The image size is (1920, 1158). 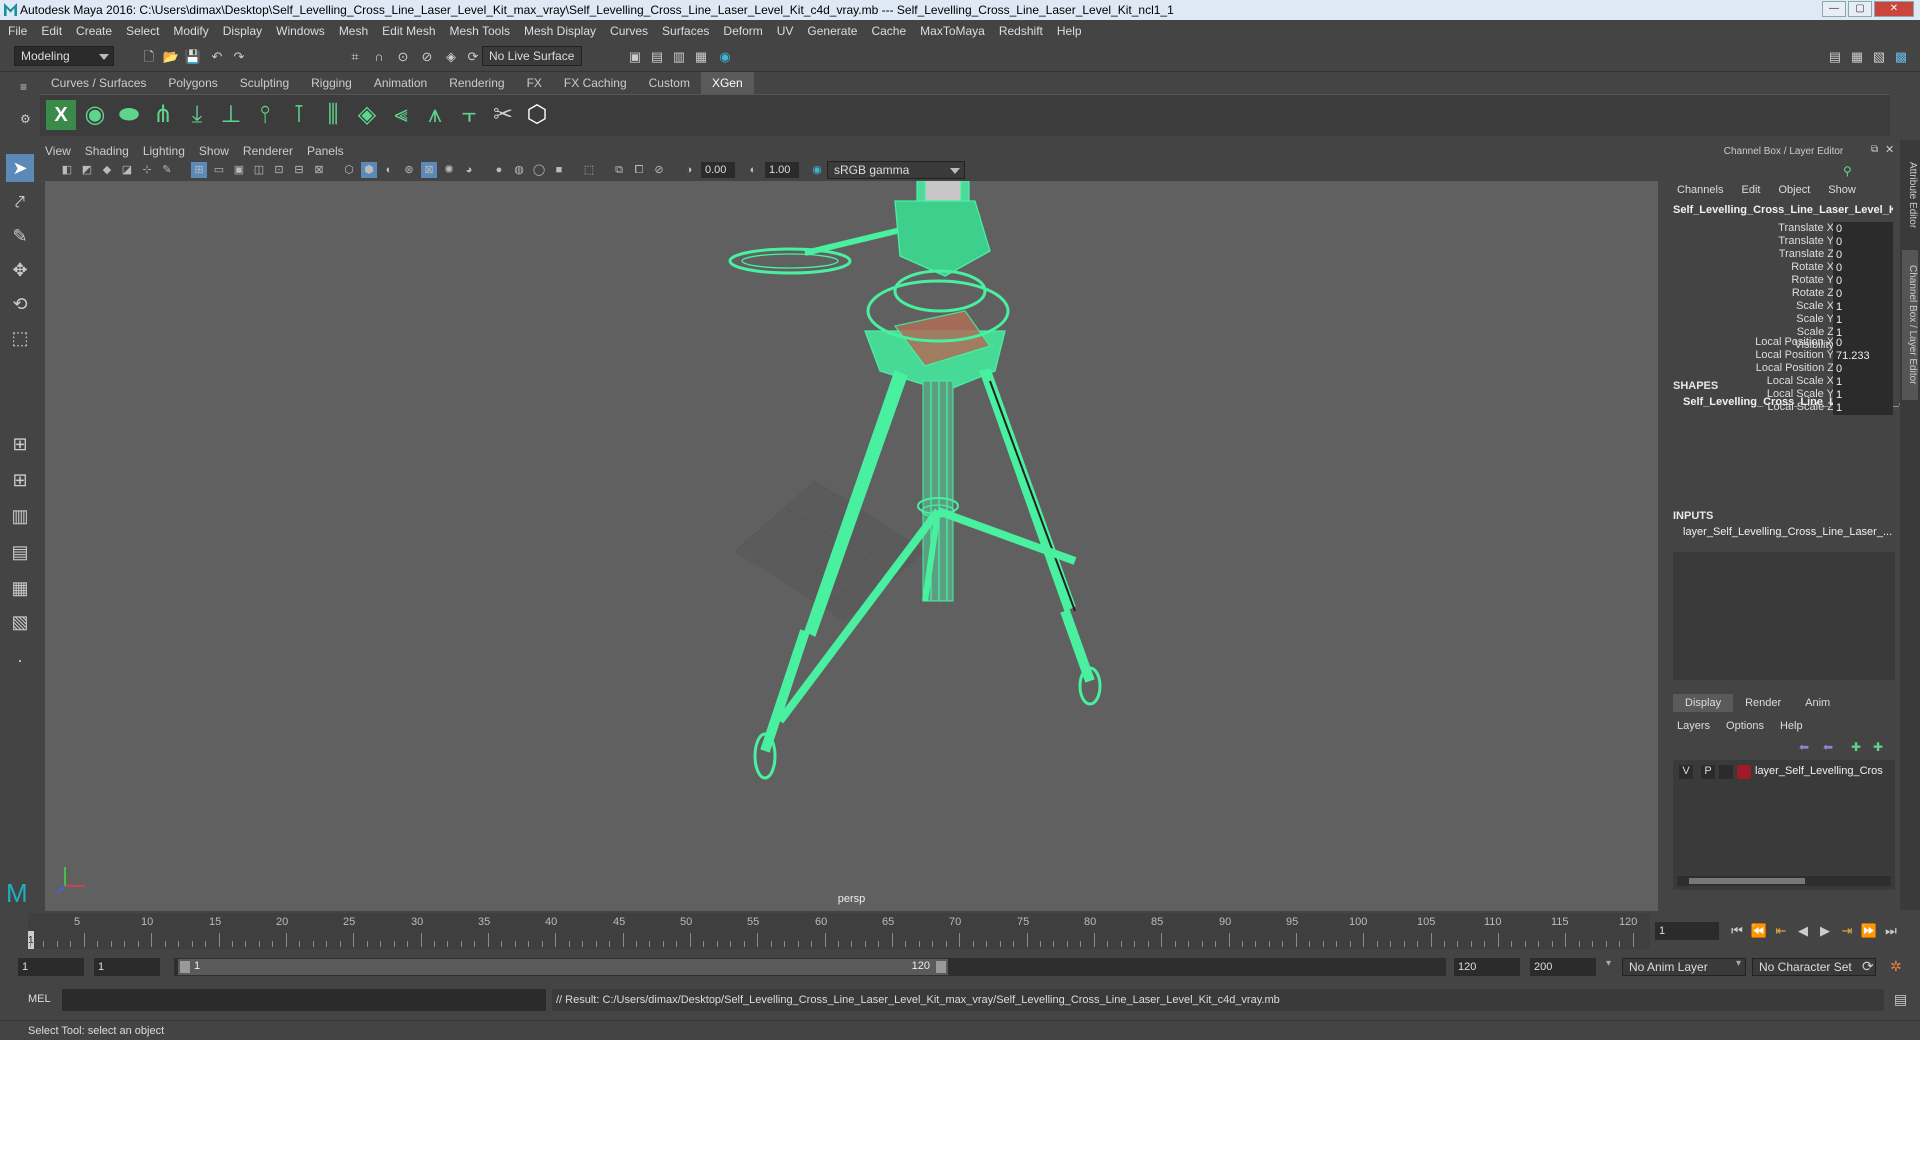 What do you see at coordinates (87, 170) in the screenshot?
I see `camera-attributes-icon: ◩` at bounding box center [87, 170].